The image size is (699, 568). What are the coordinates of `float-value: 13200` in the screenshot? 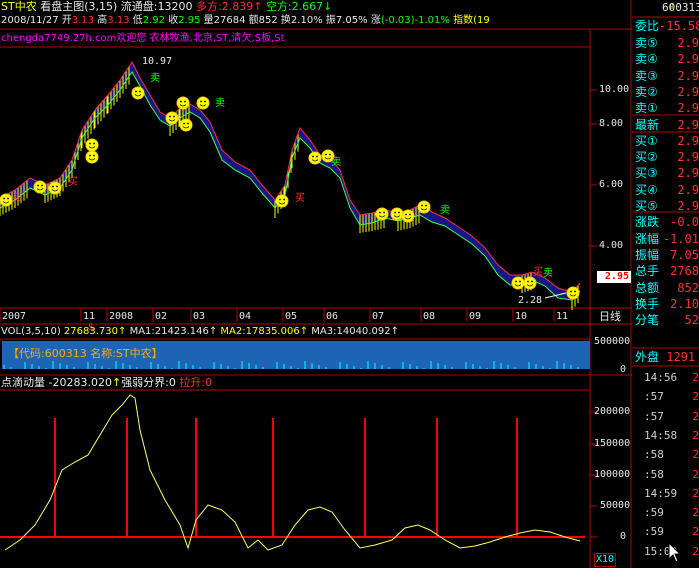 It's located at (175, 6).